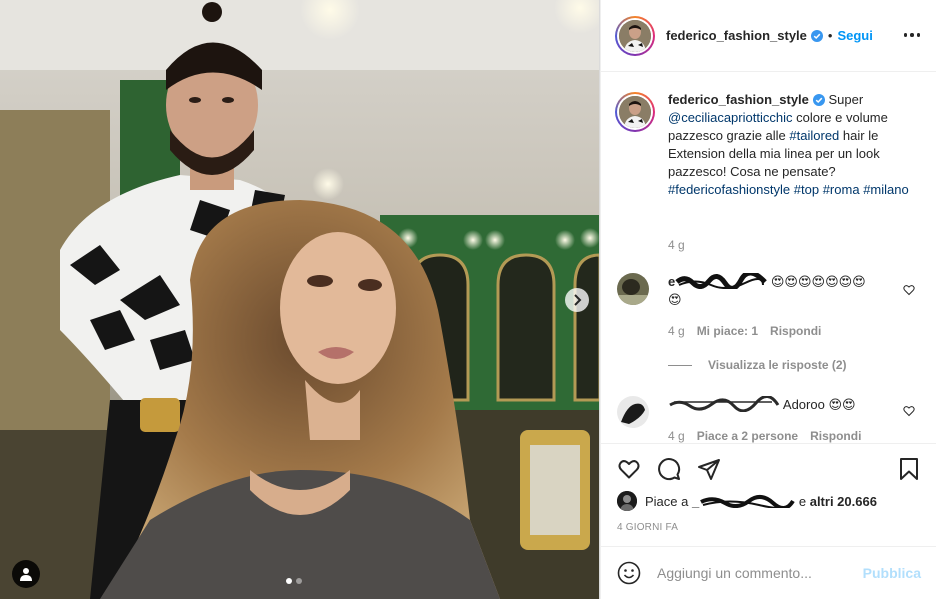 The height and width of the screenshot is (599, 936). What do you see at coordinates (892, 573) in the screenshot?
I see `publish-button: Pubblica` at bounding box center [892, 573].